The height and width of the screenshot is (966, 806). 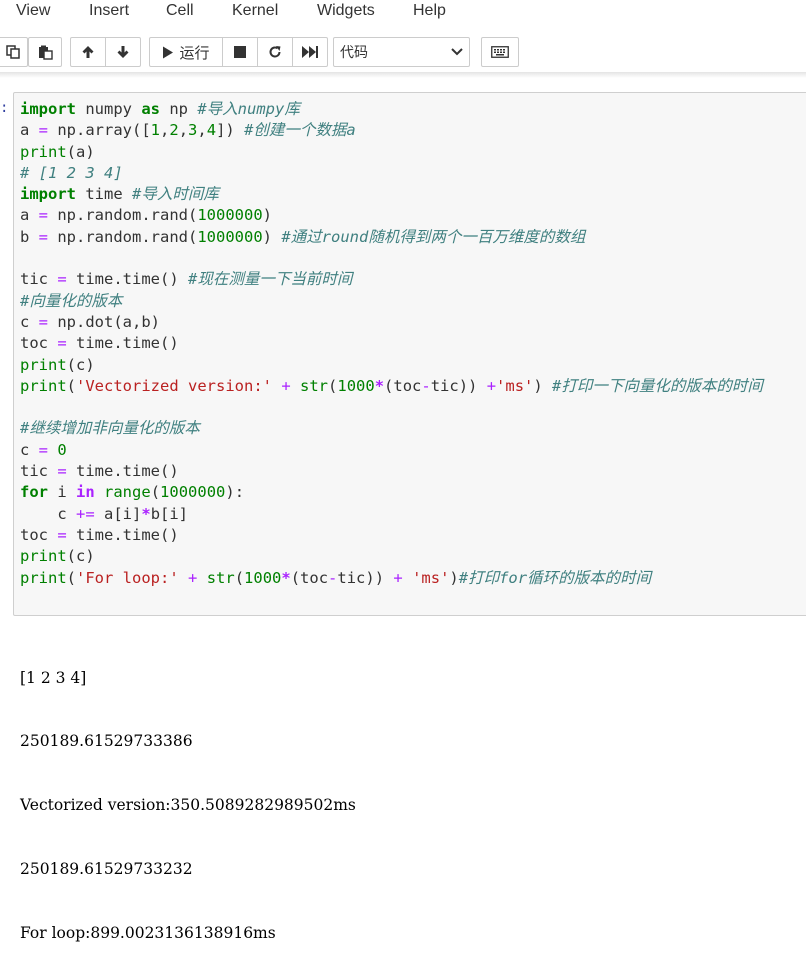 I want to click on output-line: Vectorized version:350.5089282989502ms, so click(x=188, y=805).